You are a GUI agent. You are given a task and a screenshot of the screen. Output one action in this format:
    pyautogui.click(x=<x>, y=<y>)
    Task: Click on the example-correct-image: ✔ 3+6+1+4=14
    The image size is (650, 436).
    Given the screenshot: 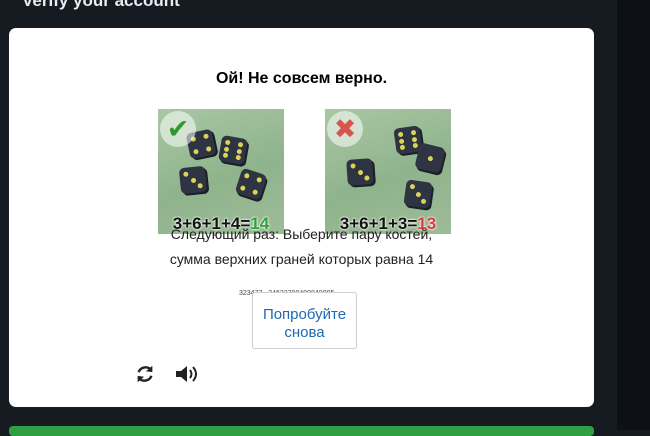 What is the action you would take?
    pyautogui.click(x=221, y=171)
    